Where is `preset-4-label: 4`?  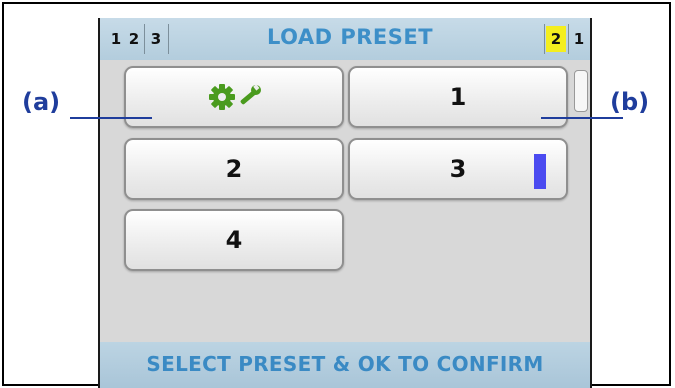 preset-4-label: 4 is located at coordinates (234, 240).